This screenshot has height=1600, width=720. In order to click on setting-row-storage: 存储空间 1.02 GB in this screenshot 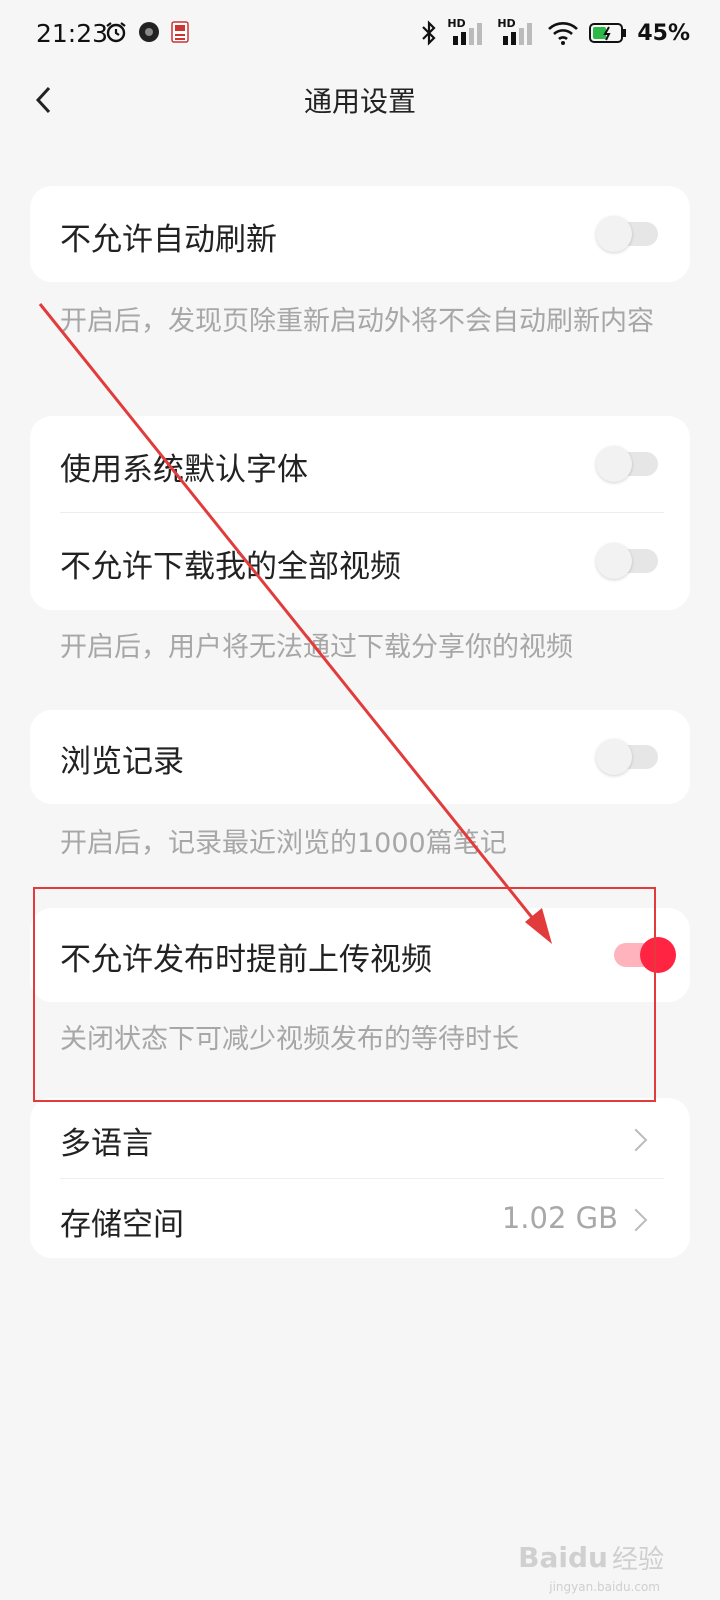, I will do `click(360, 1218)`.